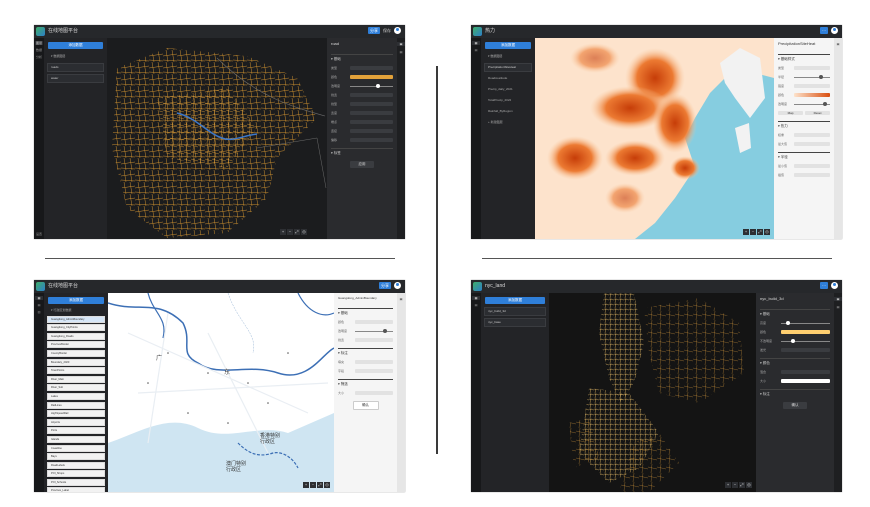 The height and width of the screenshot is (507, 870). I want to click on layer-item: RoadsLatitude, so click(508, 78).